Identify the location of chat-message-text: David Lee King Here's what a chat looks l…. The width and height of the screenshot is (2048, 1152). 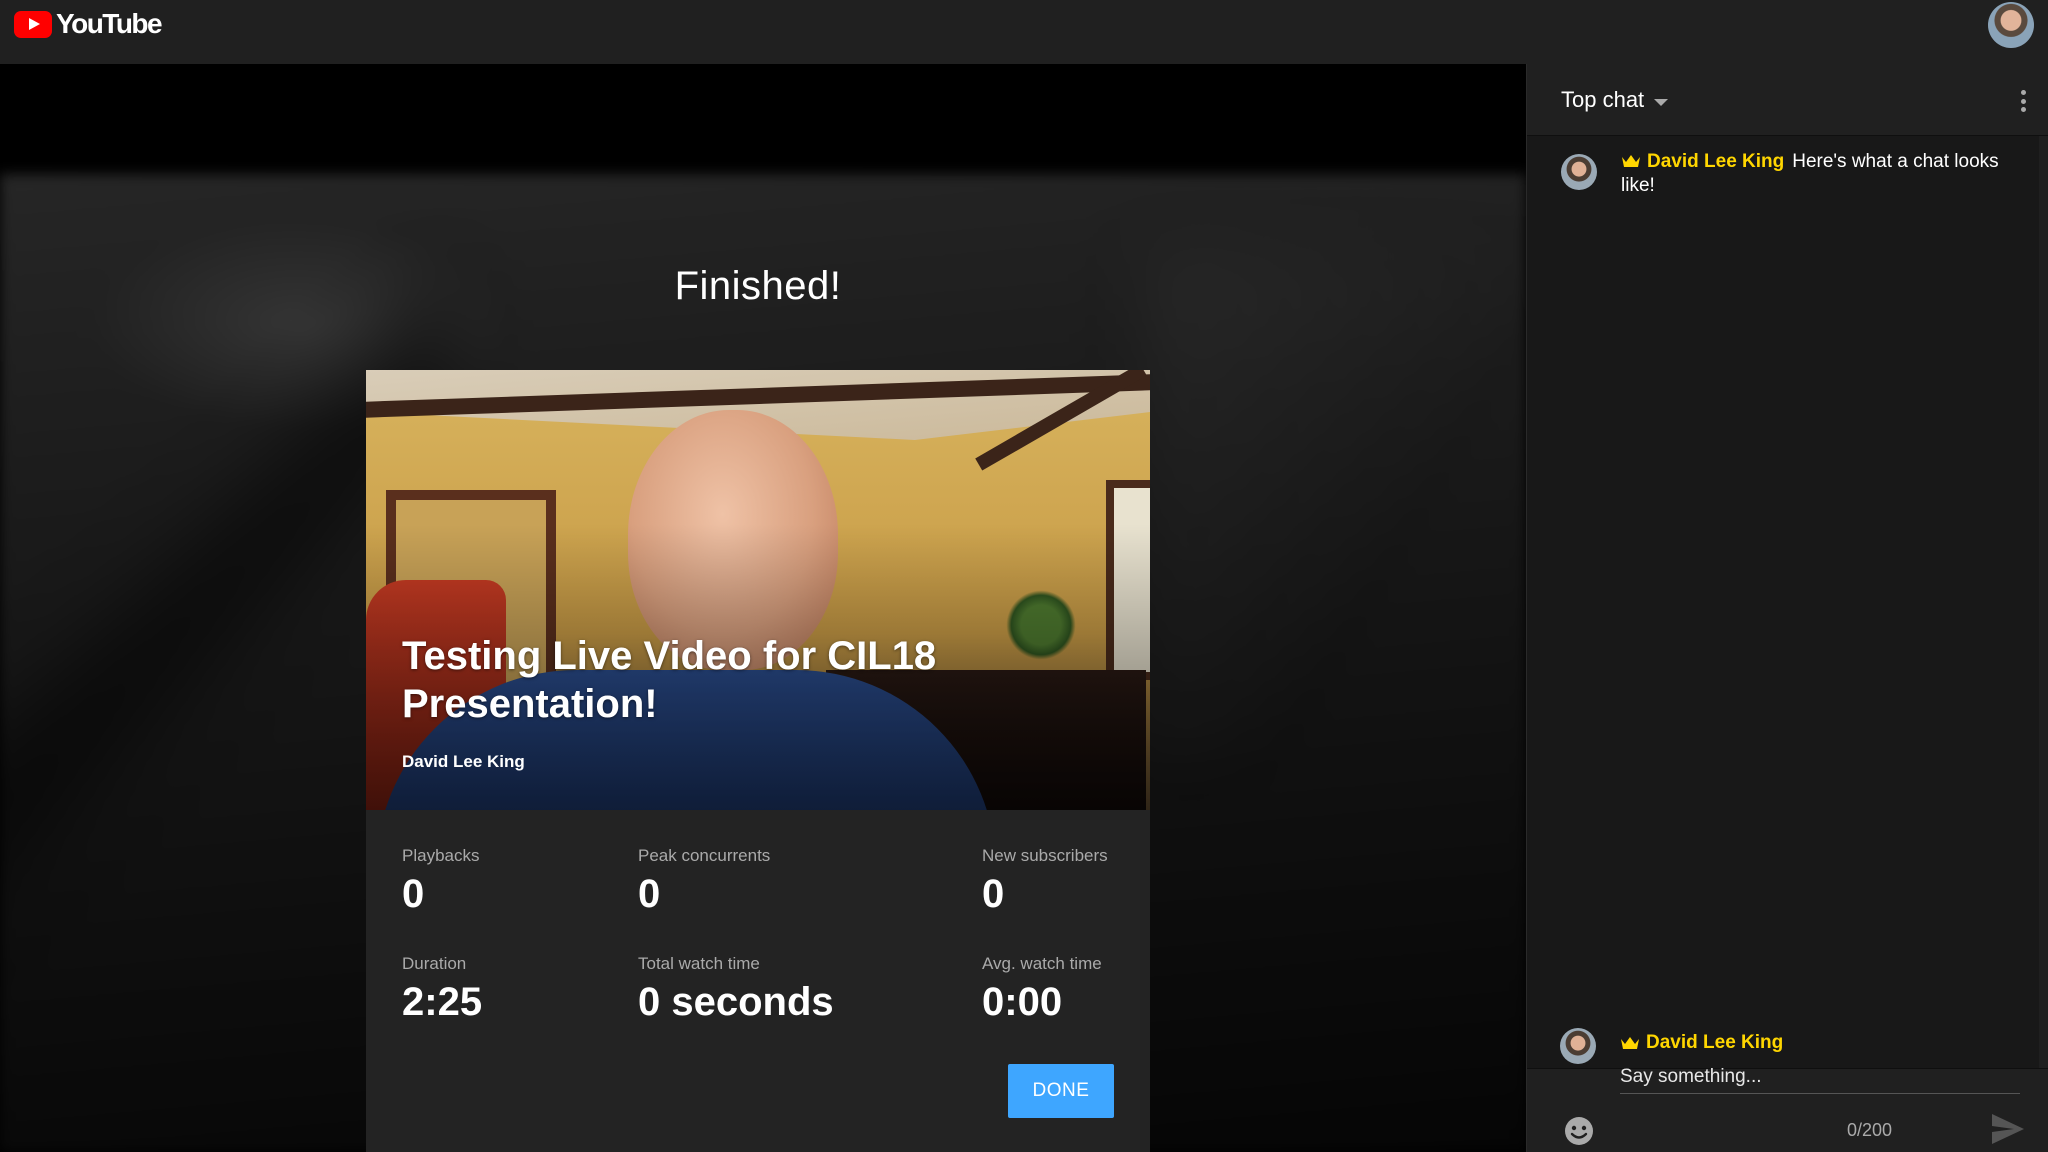
(1816, 174).